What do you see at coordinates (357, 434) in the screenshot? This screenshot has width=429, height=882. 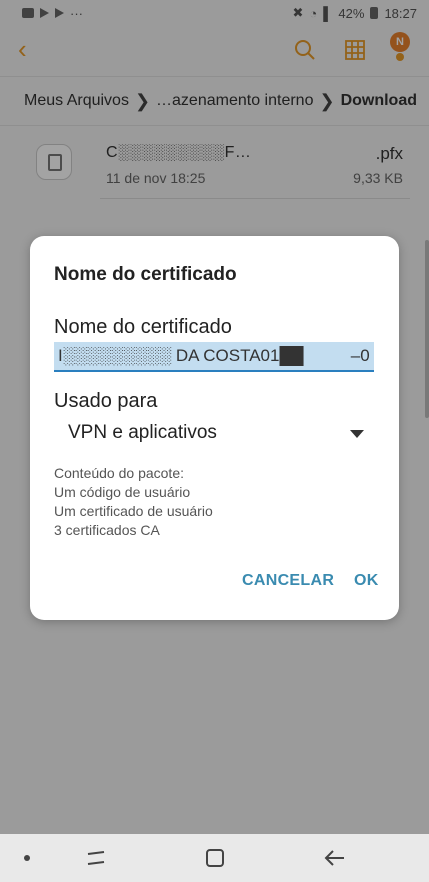 I see `dropdown-caret-icon` at bounding box center [357, 434].